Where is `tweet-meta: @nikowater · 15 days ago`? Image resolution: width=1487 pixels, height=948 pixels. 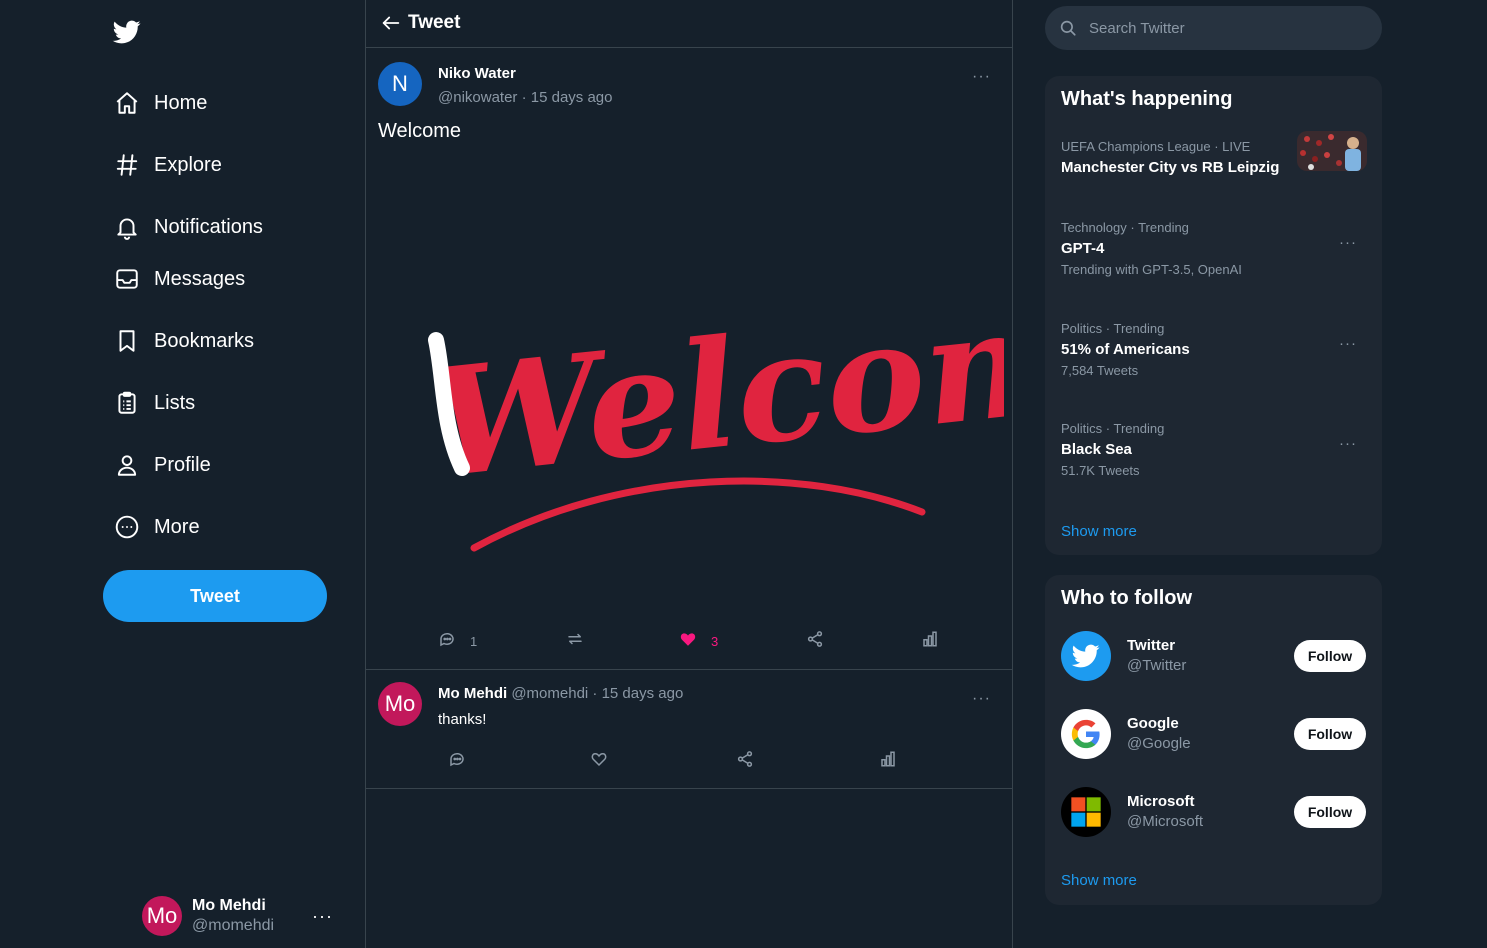 tweet-meta: @nikowater · 15 days ago is located at coordinates (525, 97).